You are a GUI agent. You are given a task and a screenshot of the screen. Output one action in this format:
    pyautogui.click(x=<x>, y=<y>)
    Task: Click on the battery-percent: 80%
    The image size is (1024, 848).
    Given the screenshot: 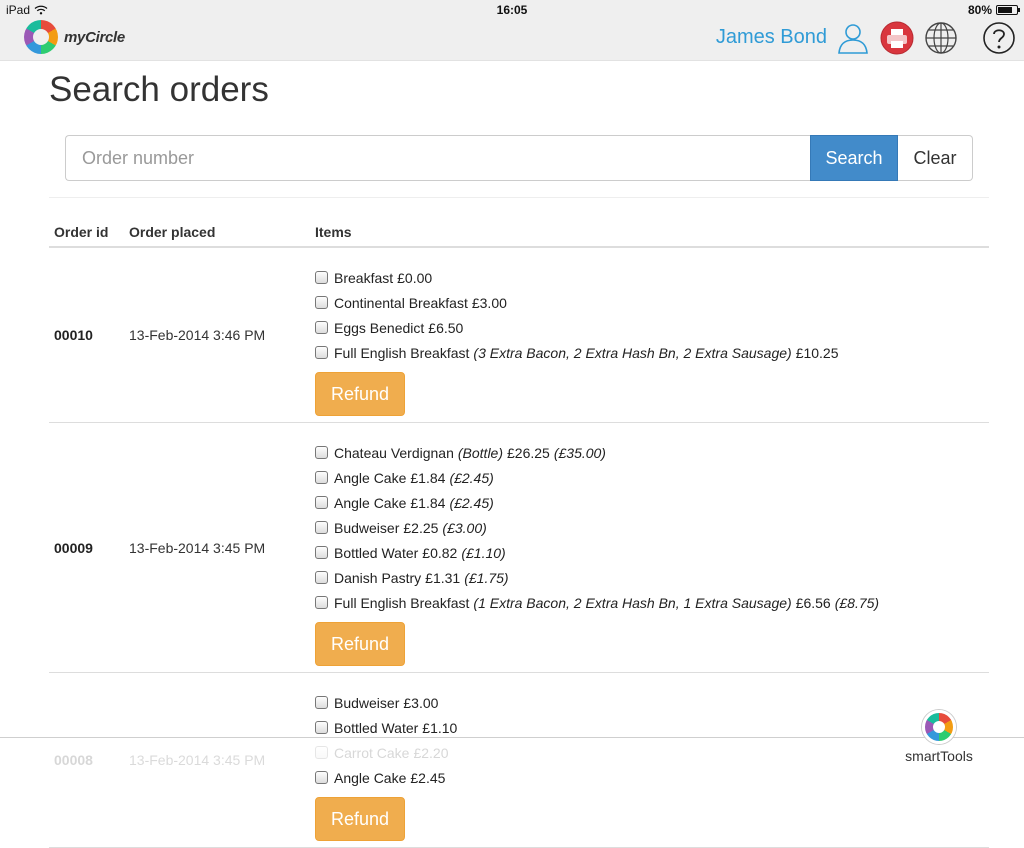 What is the action you would take?
    pyautogui.click(x=979, y=10)
    